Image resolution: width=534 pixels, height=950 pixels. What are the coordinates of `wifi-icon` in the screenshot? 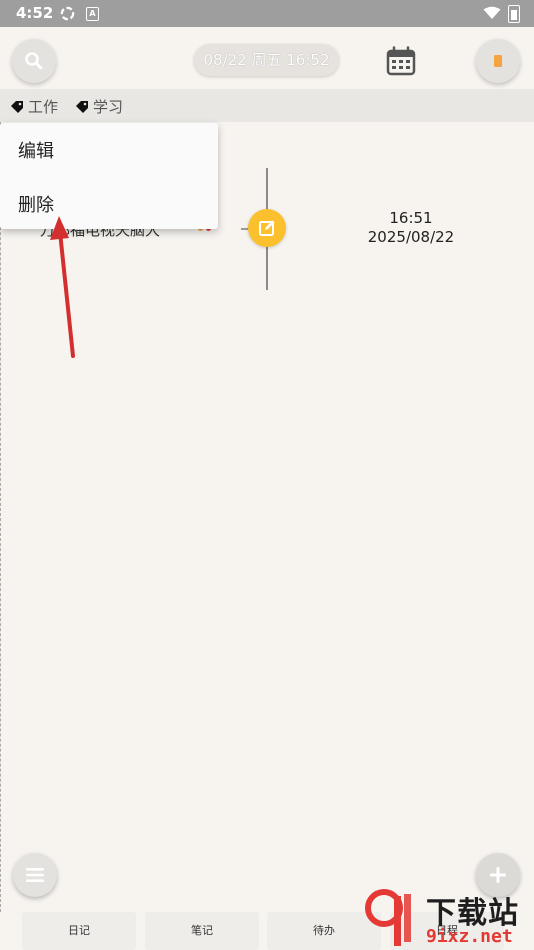 It's located at (492, 12).